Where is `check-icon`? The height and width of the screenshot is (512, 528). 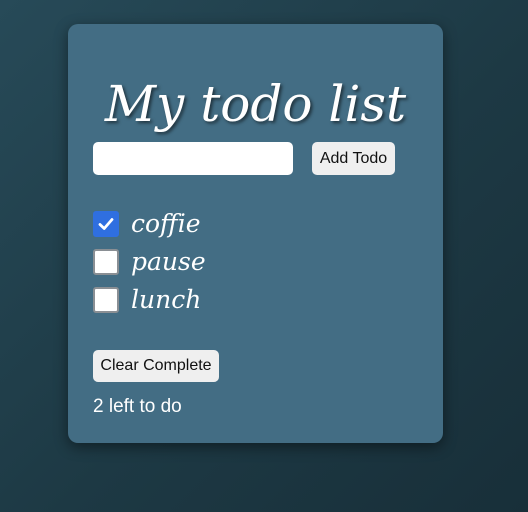
check-icon is located at coordinates (106, 224).